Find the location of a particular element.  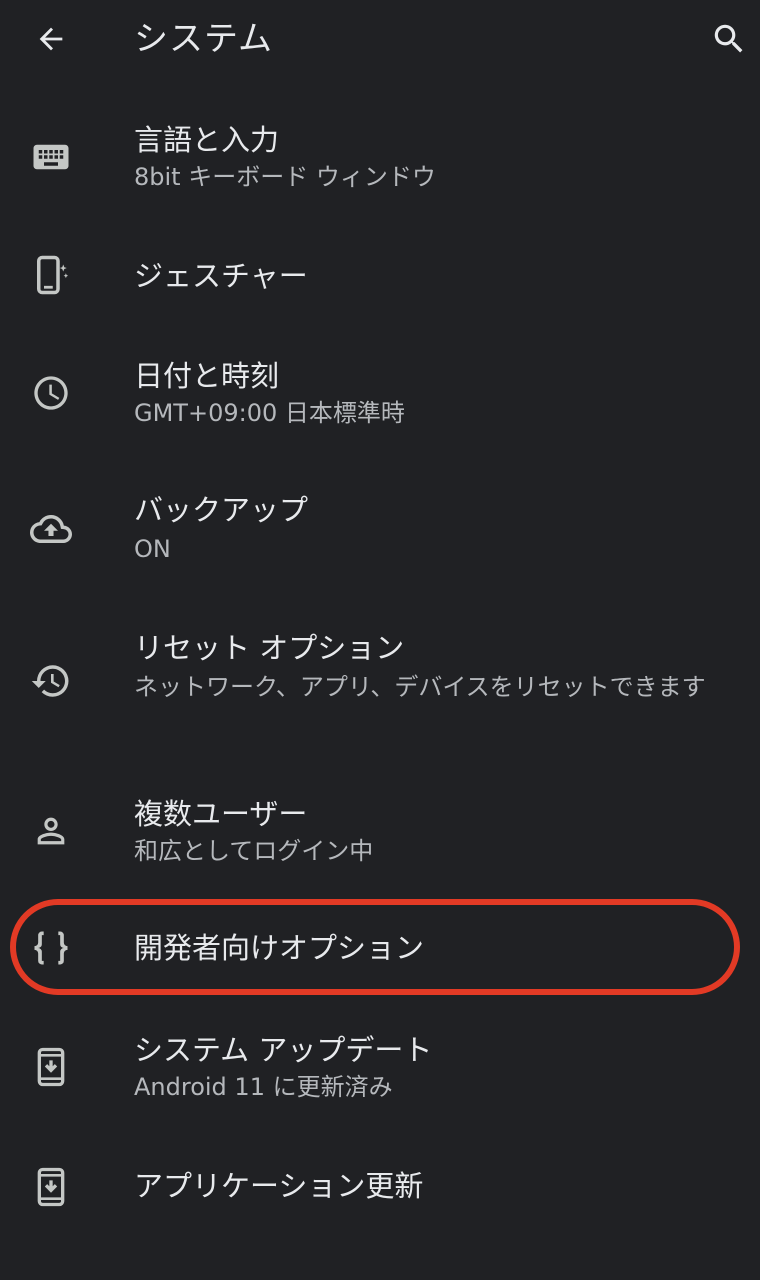

page-title: システム is located at coordinates (203, 39).